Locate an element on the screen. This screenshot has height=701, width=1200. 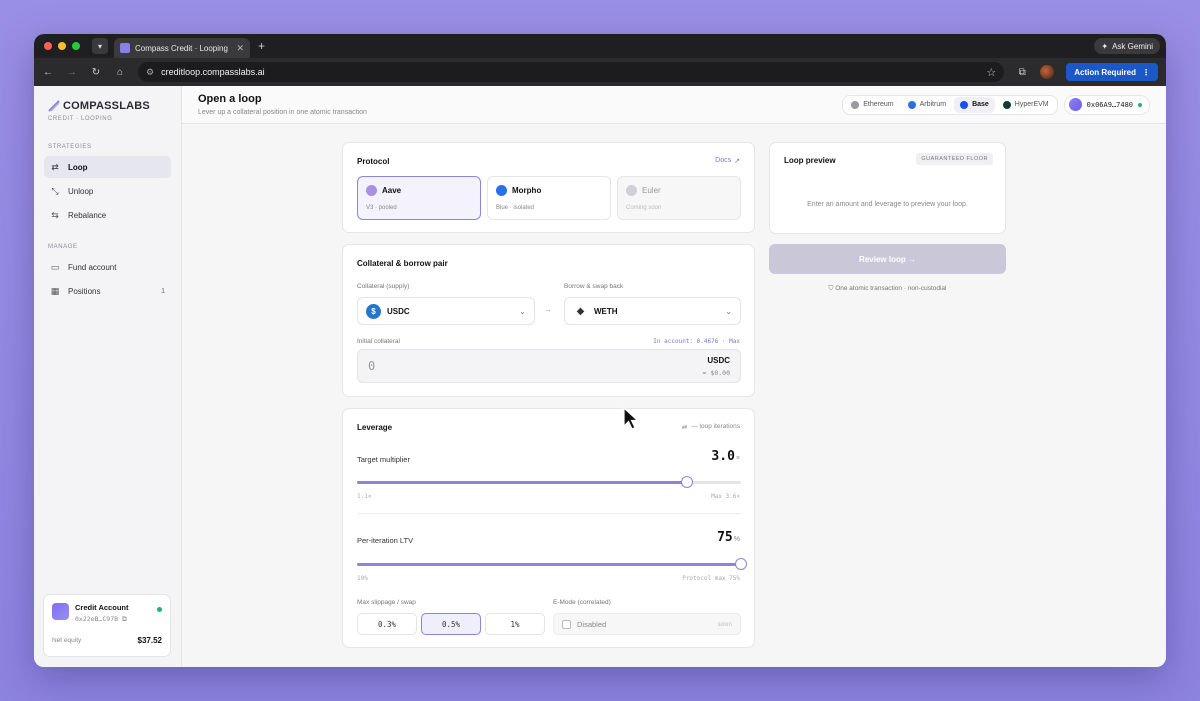
borrow-label: Borrow & swap back is located at coordinates (594, 286).